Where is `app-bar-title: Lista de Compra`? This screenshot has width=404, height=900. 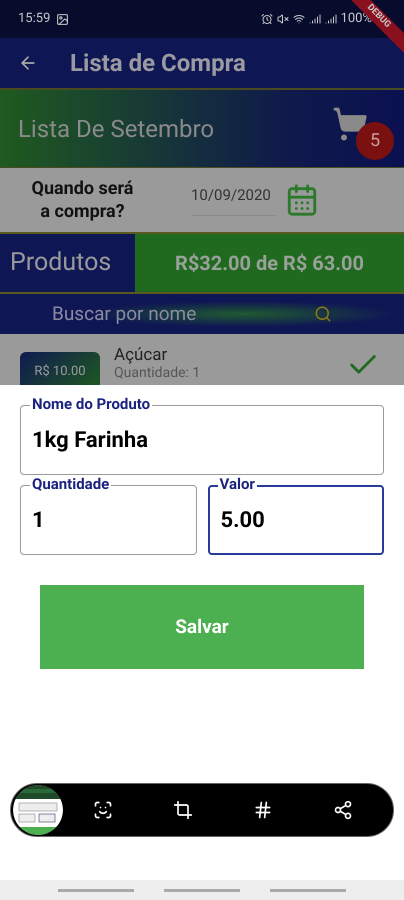
app-bar-title: Lista de Compra is located at coordinates (158, 63).